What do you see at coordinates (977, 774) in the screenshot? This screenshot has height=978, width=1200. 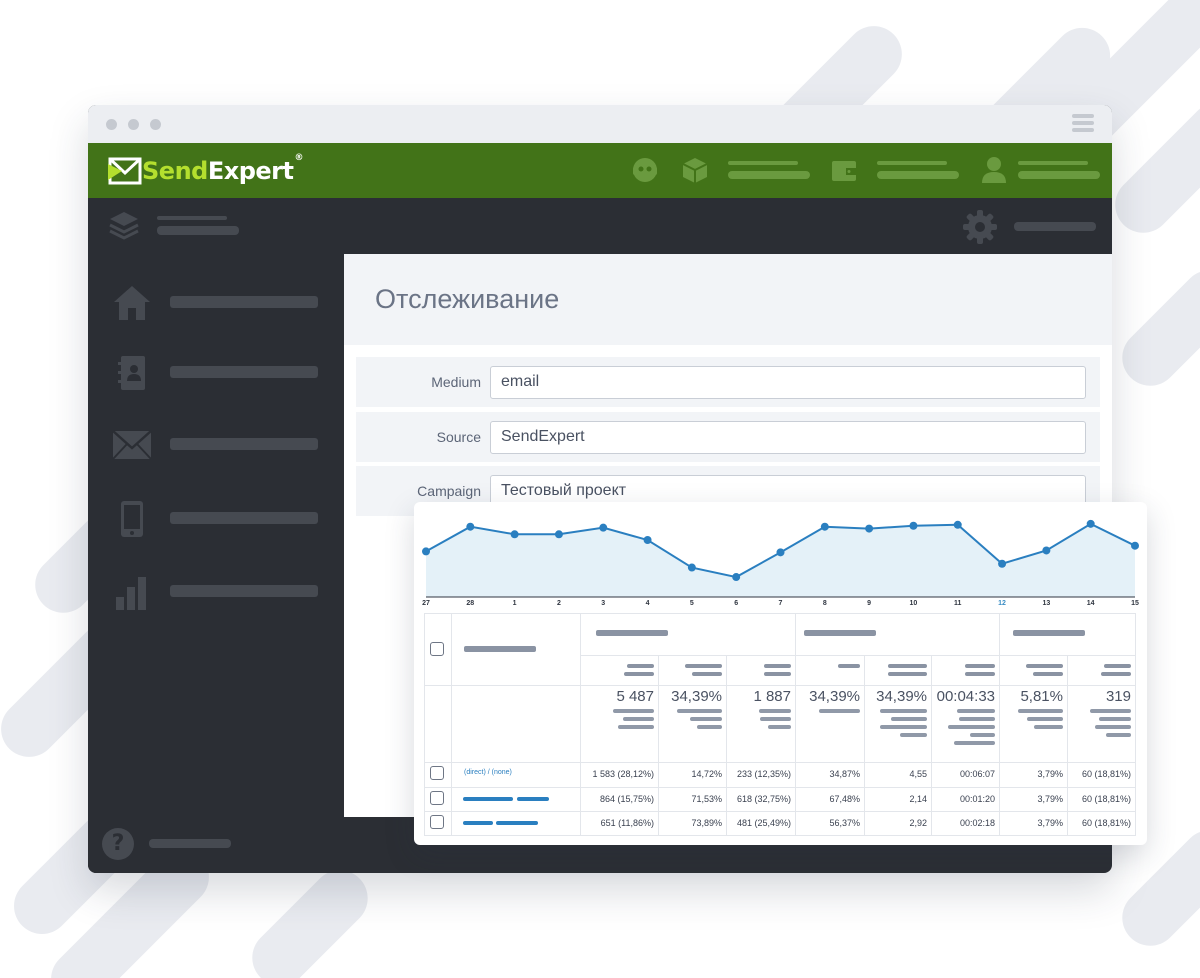 I see `row-cell: 00:06:07` at bounding box center [977, 774].